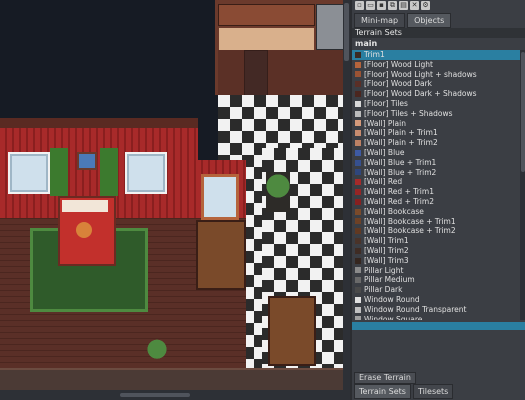  What do you see at coordinates (429, 20) in the screenshot?
I see `tab-objects: Objects` at bounding box center [429, 20].